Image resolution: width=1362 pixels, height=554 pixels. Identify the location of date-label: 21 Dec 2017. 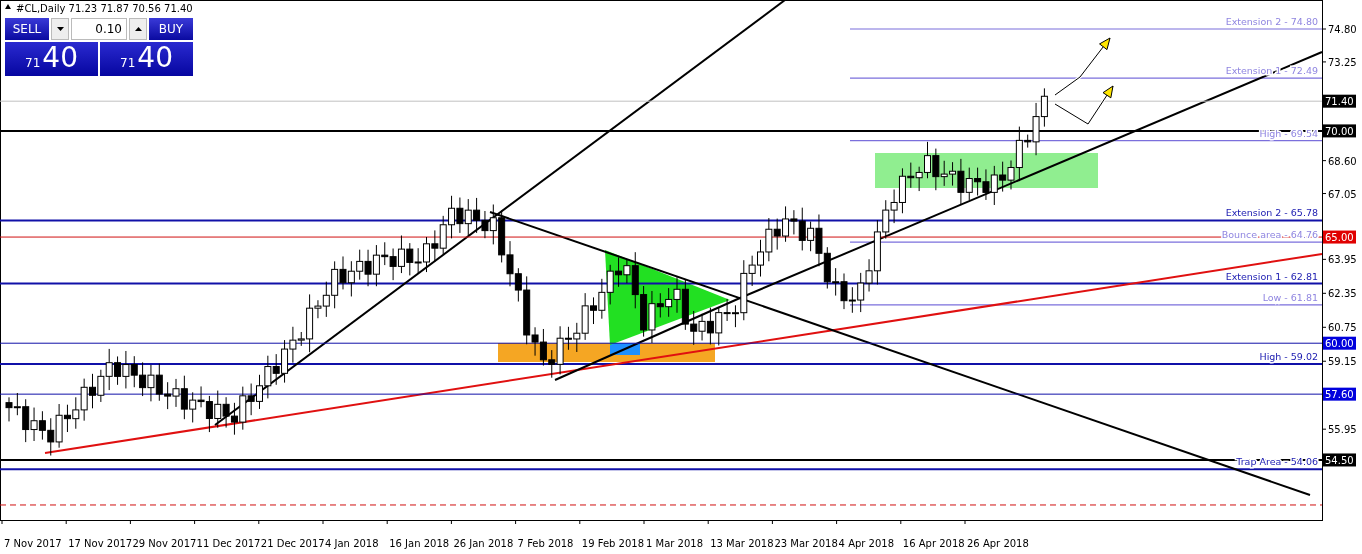
(292, 543).